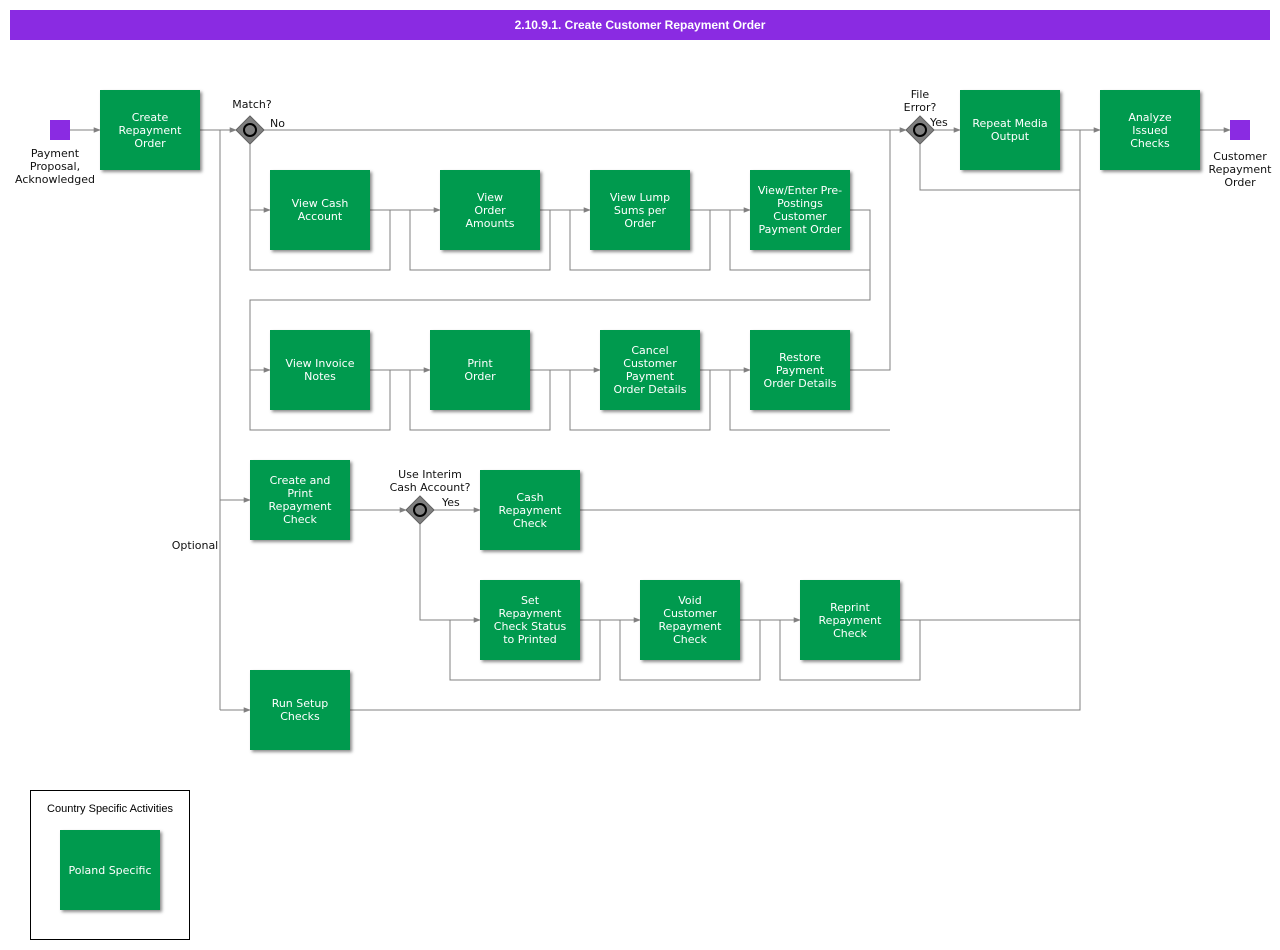 This screenshot has width=1280, height=950. I want to click on no-edge-label: No, so click(277, 123).